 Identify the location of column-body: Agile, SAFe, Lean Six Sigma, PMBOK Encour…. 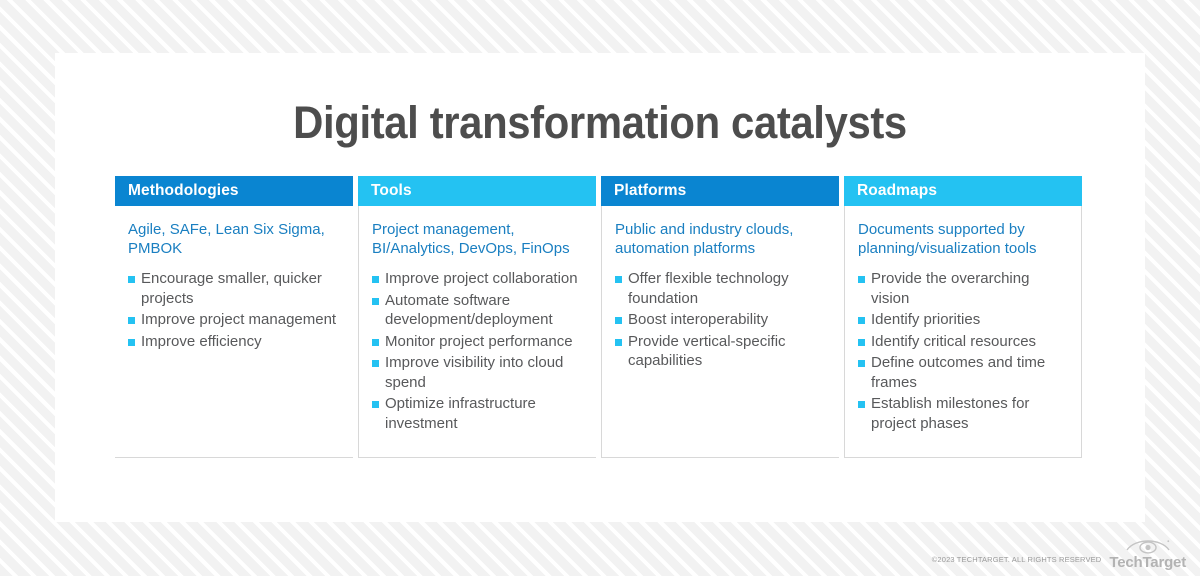
(234, 332).